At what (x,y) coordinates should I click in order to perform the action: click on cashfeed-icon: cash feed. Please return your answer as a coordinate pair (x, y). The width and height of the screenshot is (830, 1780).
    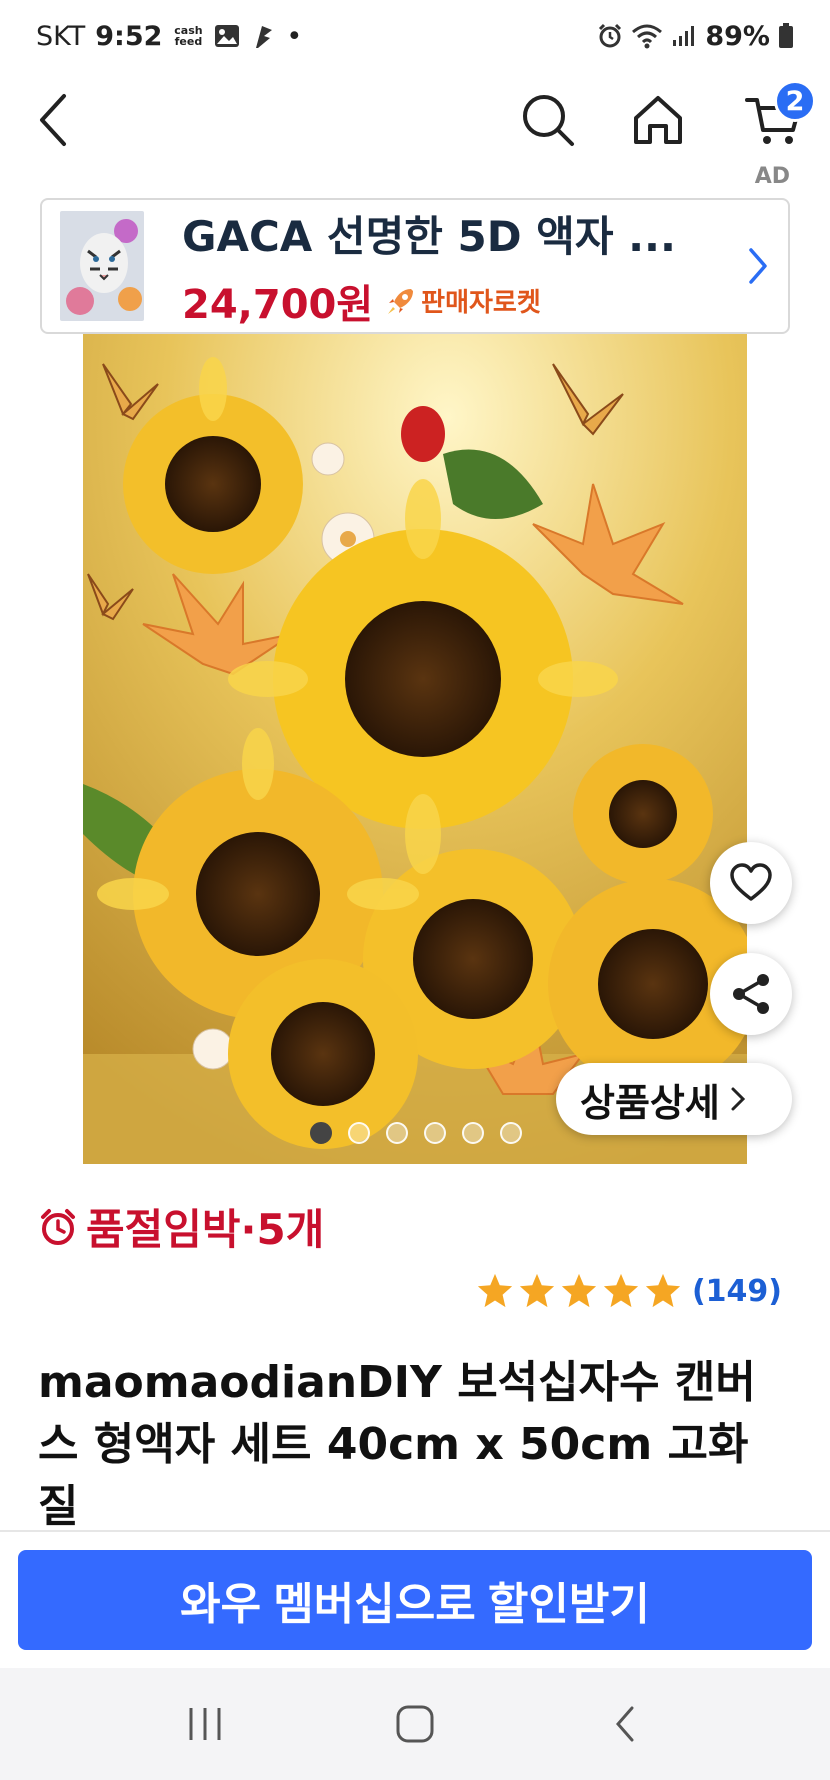
    Looking at the image, I should click on (188, 36).